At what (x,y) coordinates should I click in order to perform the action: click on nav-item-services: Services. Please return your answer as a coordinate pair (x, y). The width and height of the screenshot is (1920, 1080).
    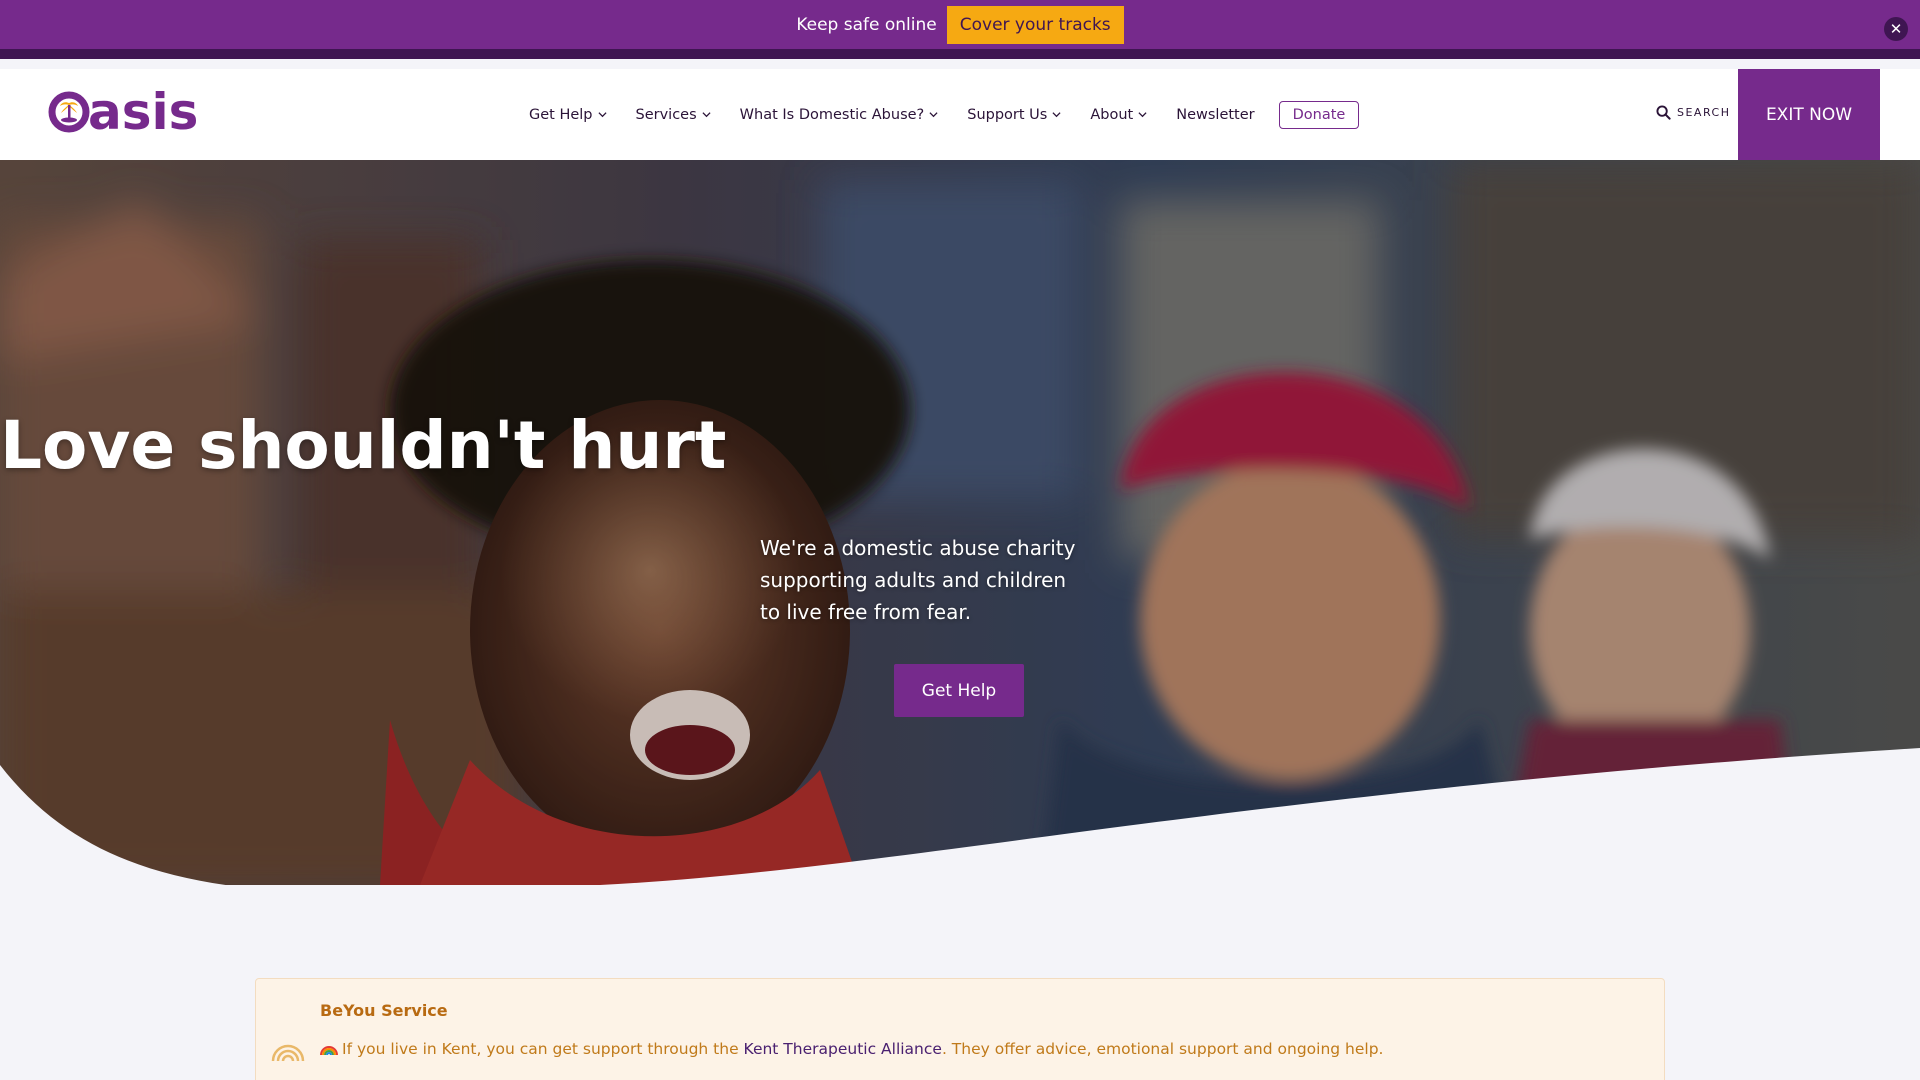
    Looking at the image, I should click on (673, 115).